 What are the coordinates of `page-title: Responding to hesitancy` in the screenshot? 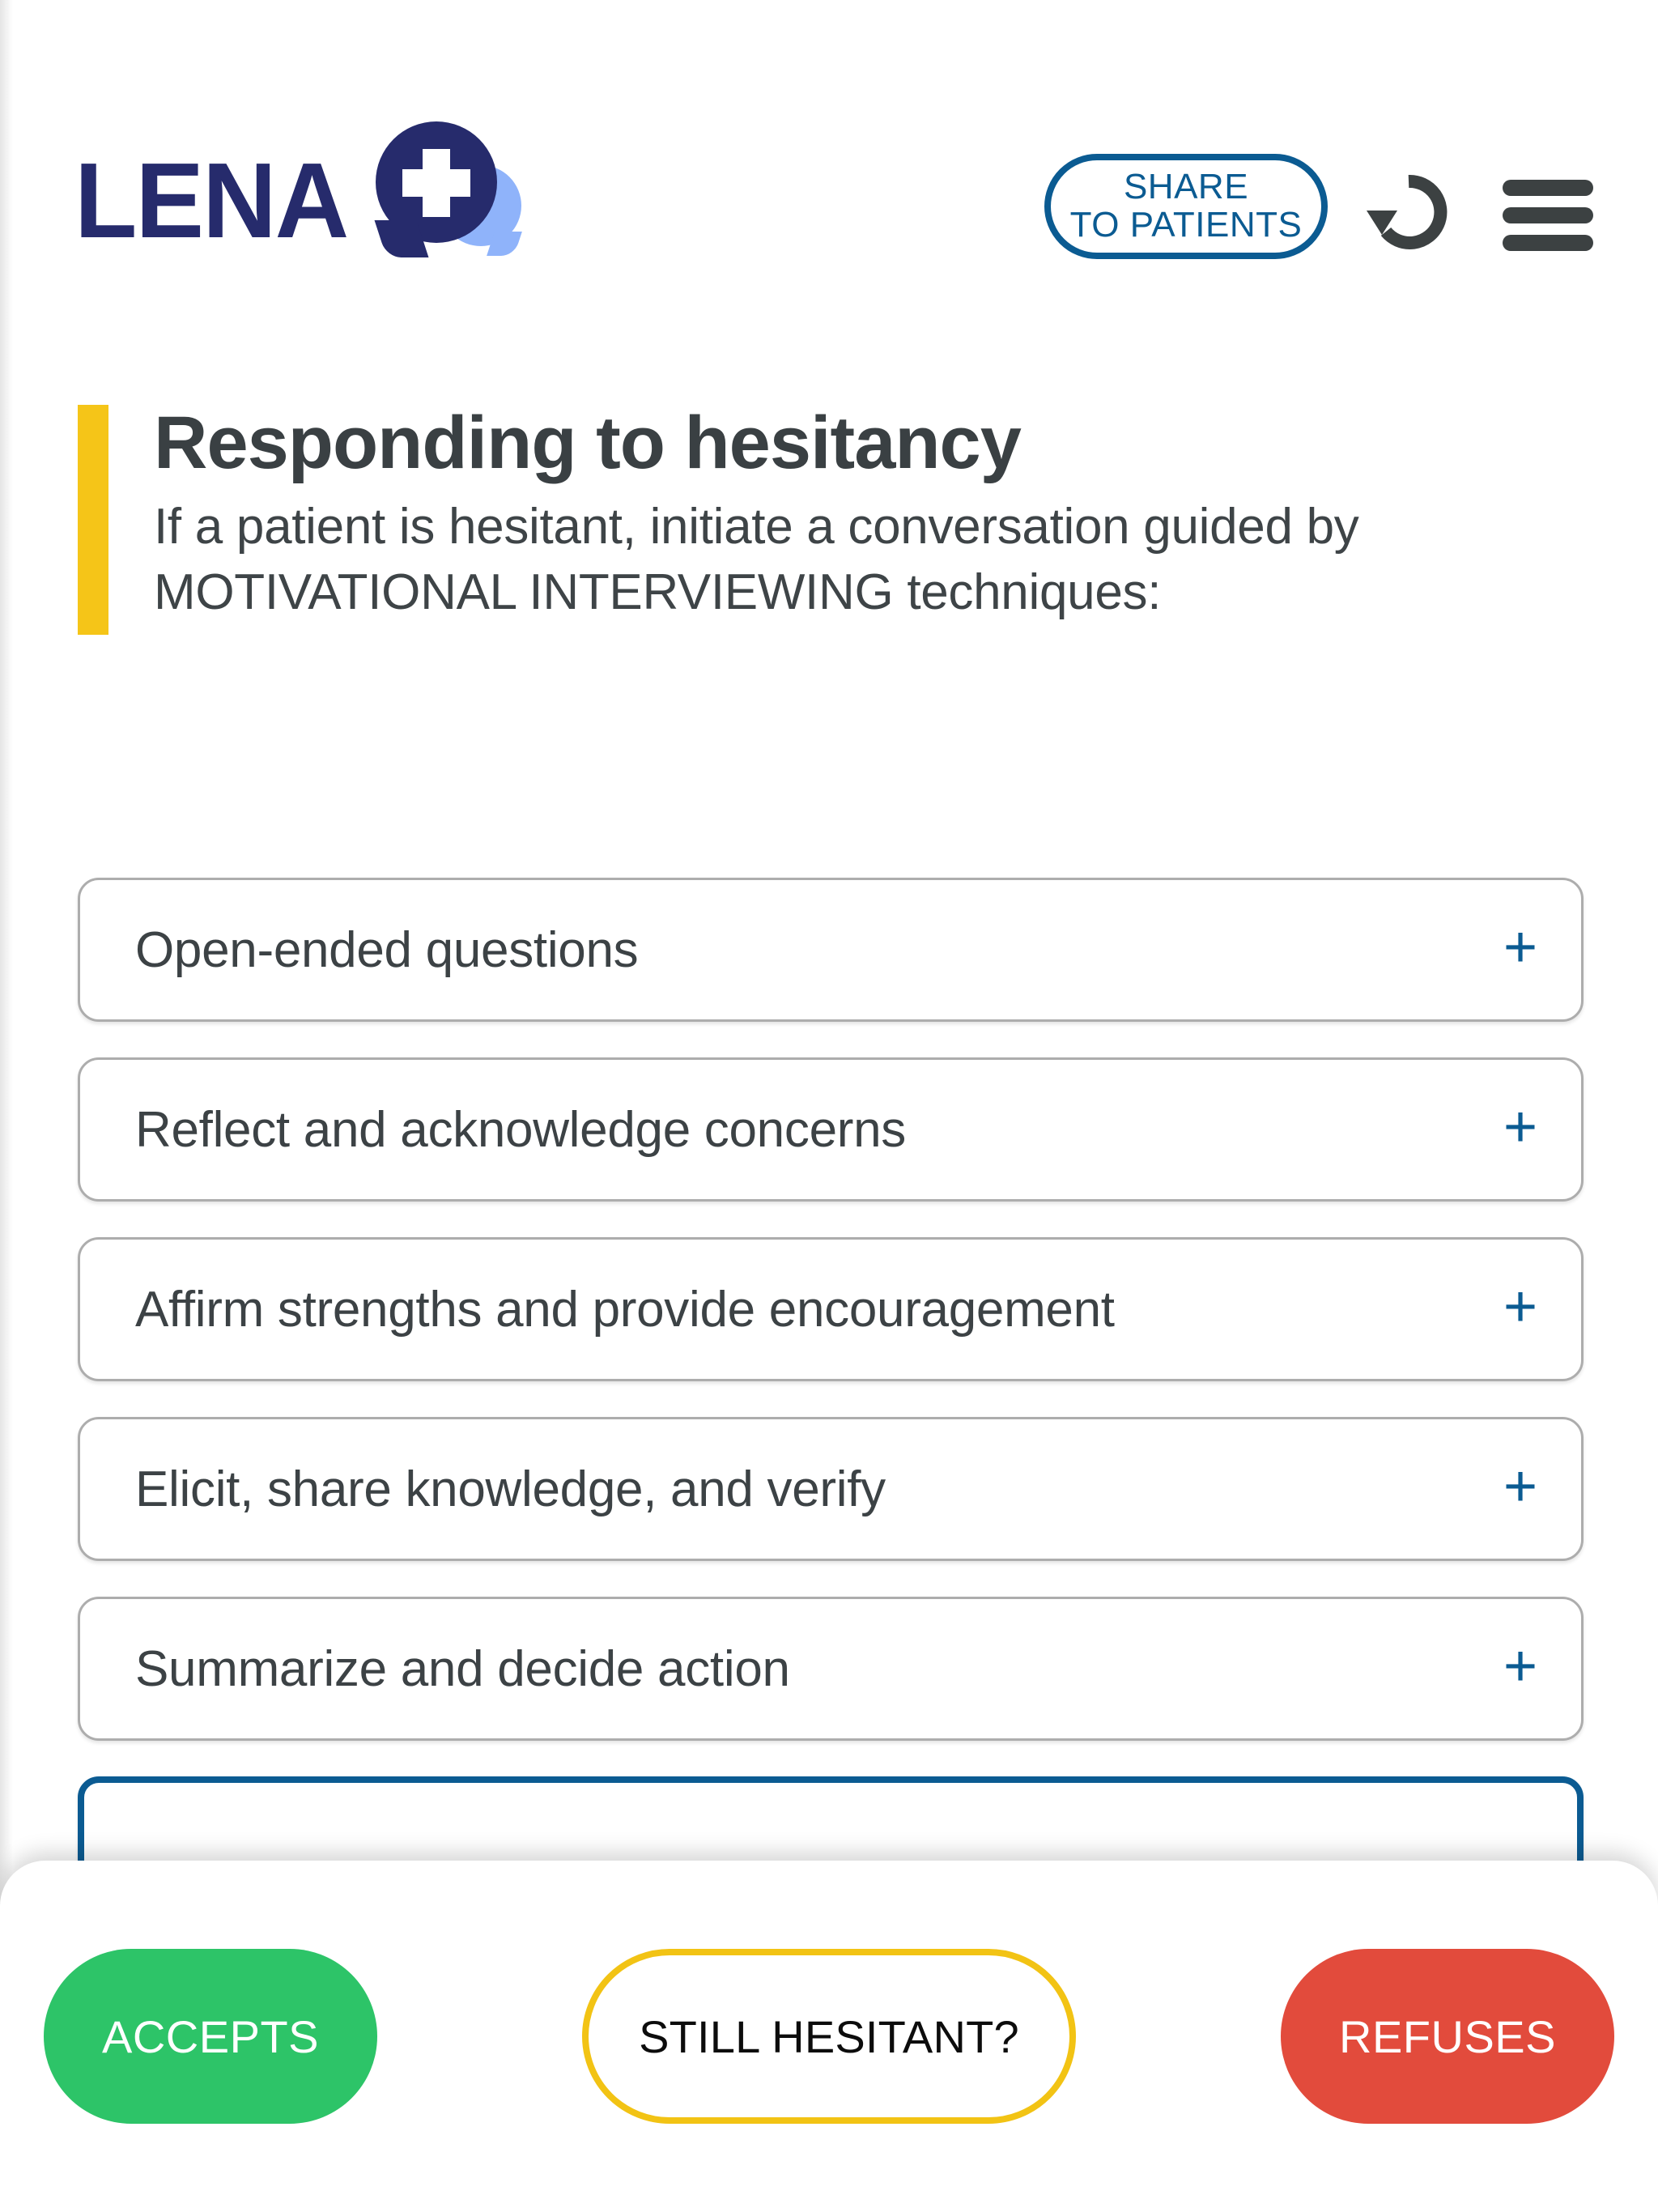 It's located at (588, 443).